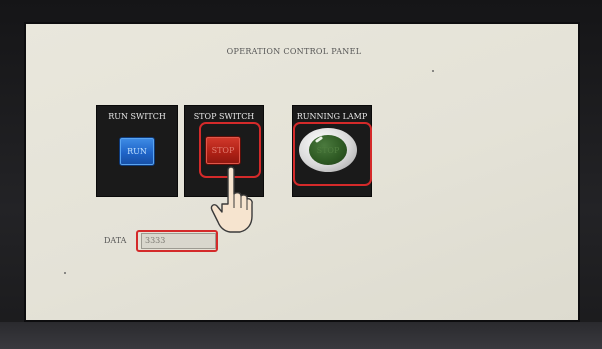 The width and height of the screenshot is (602, 349). I want to click on device-bezel-bottom, so click(301, 335).